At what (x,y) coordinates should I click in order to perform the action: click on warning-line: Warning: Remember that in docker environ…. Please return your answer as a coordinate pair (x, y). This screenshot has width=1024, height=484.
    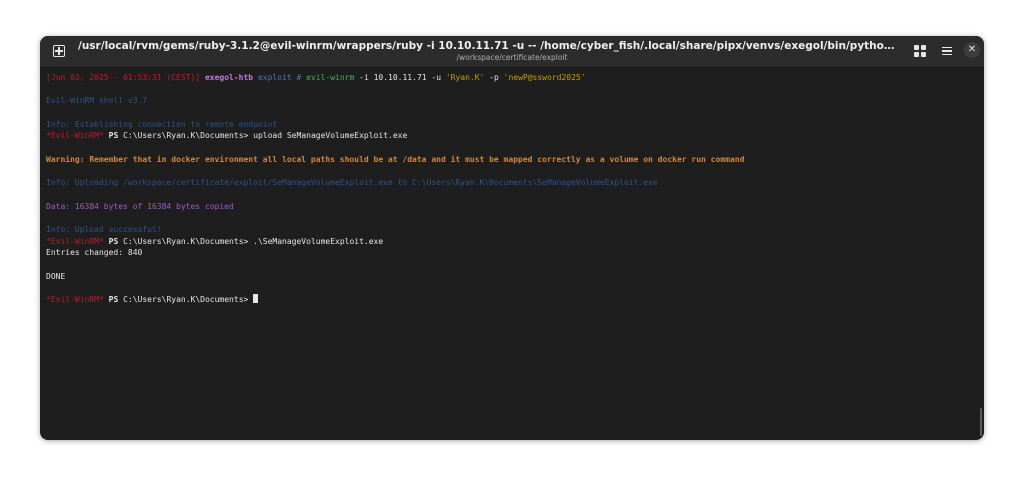
    Looking at the image, I should click on (395, 159).